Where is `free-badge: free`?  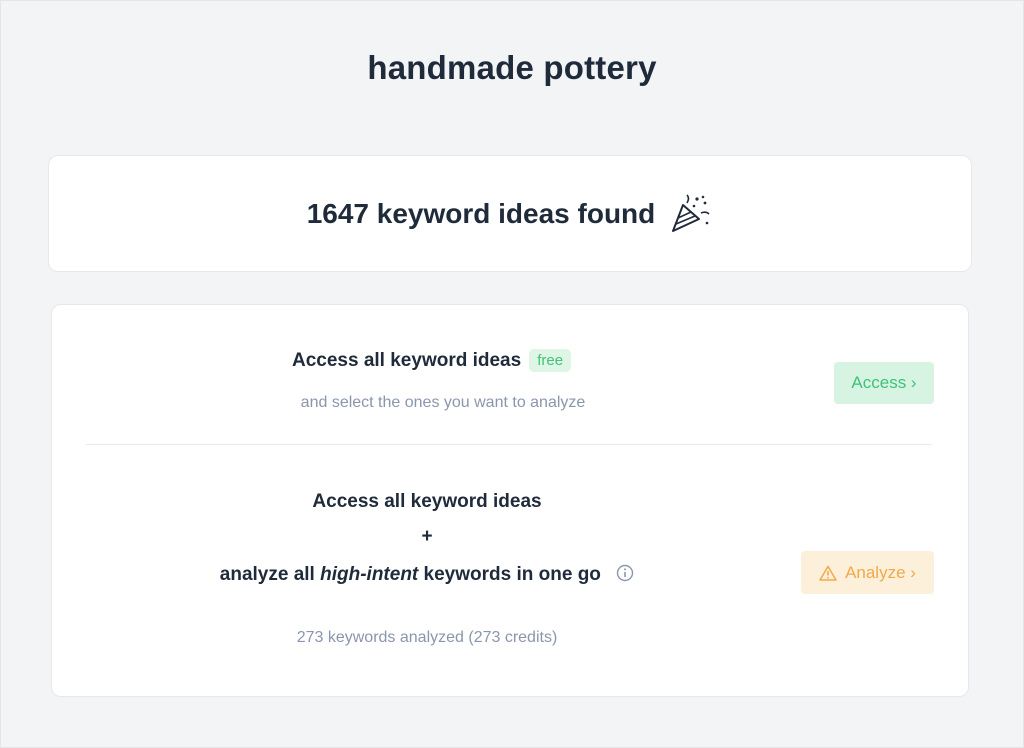 free-badge: free is located at coordinates (550, 360).